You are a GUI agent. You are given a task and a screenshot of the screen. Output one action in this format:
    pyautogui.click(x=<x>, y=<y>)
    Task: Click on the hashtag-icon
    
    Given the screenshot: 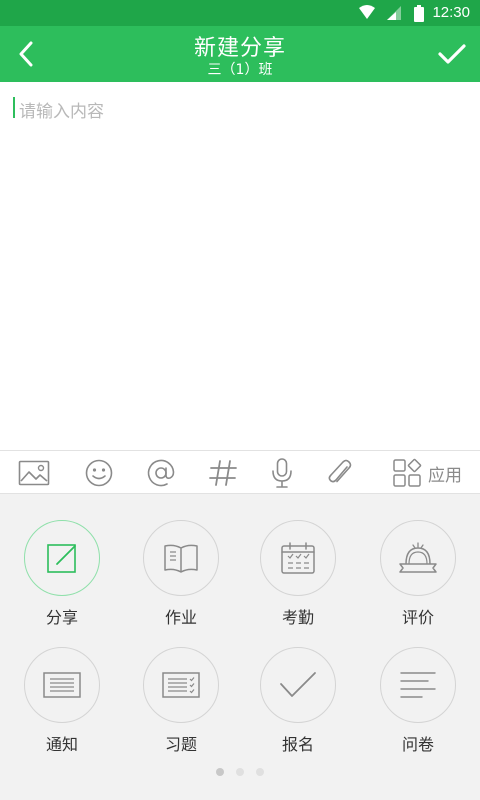 What is the action you would take?
    pyautogui.click(x=223, y=473)
    